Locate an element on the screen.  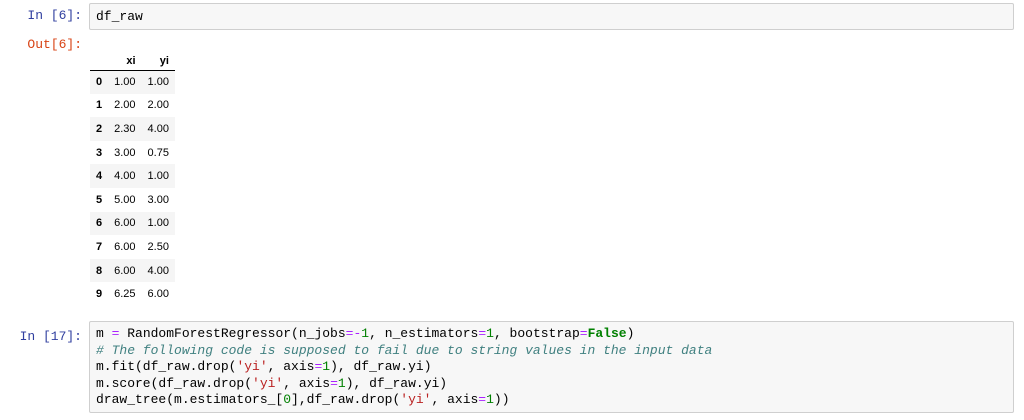
code-cell-6: df_raw is located at coordinates (551, 16).